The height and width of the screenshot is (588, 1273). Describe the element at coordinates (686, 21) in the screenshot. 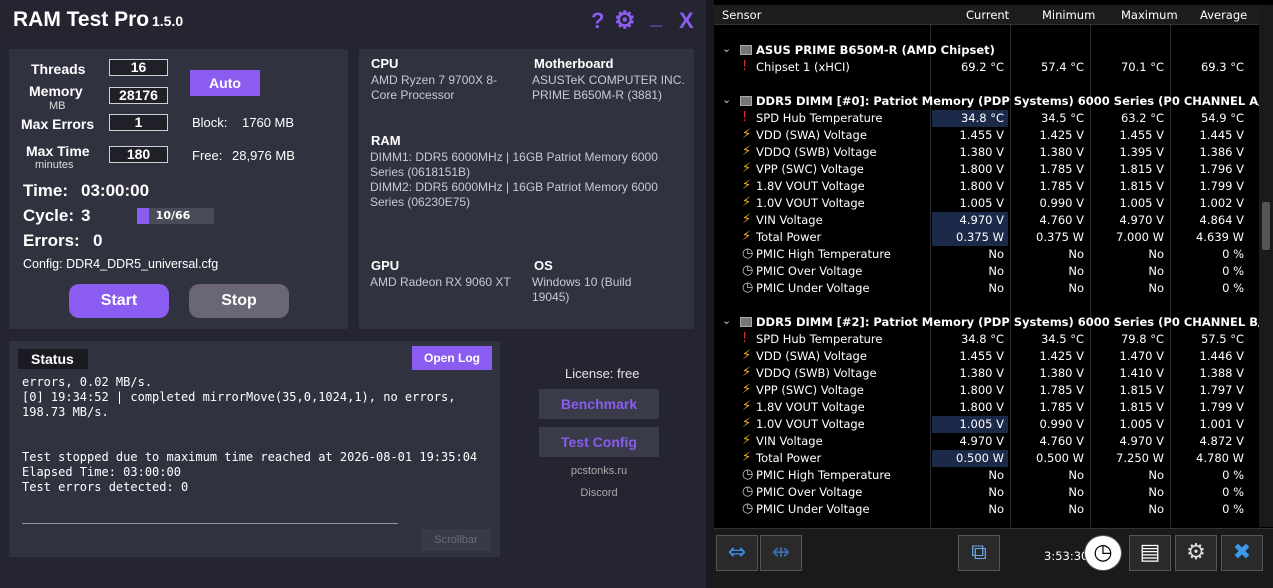

I see `close-icon: X` at that location.